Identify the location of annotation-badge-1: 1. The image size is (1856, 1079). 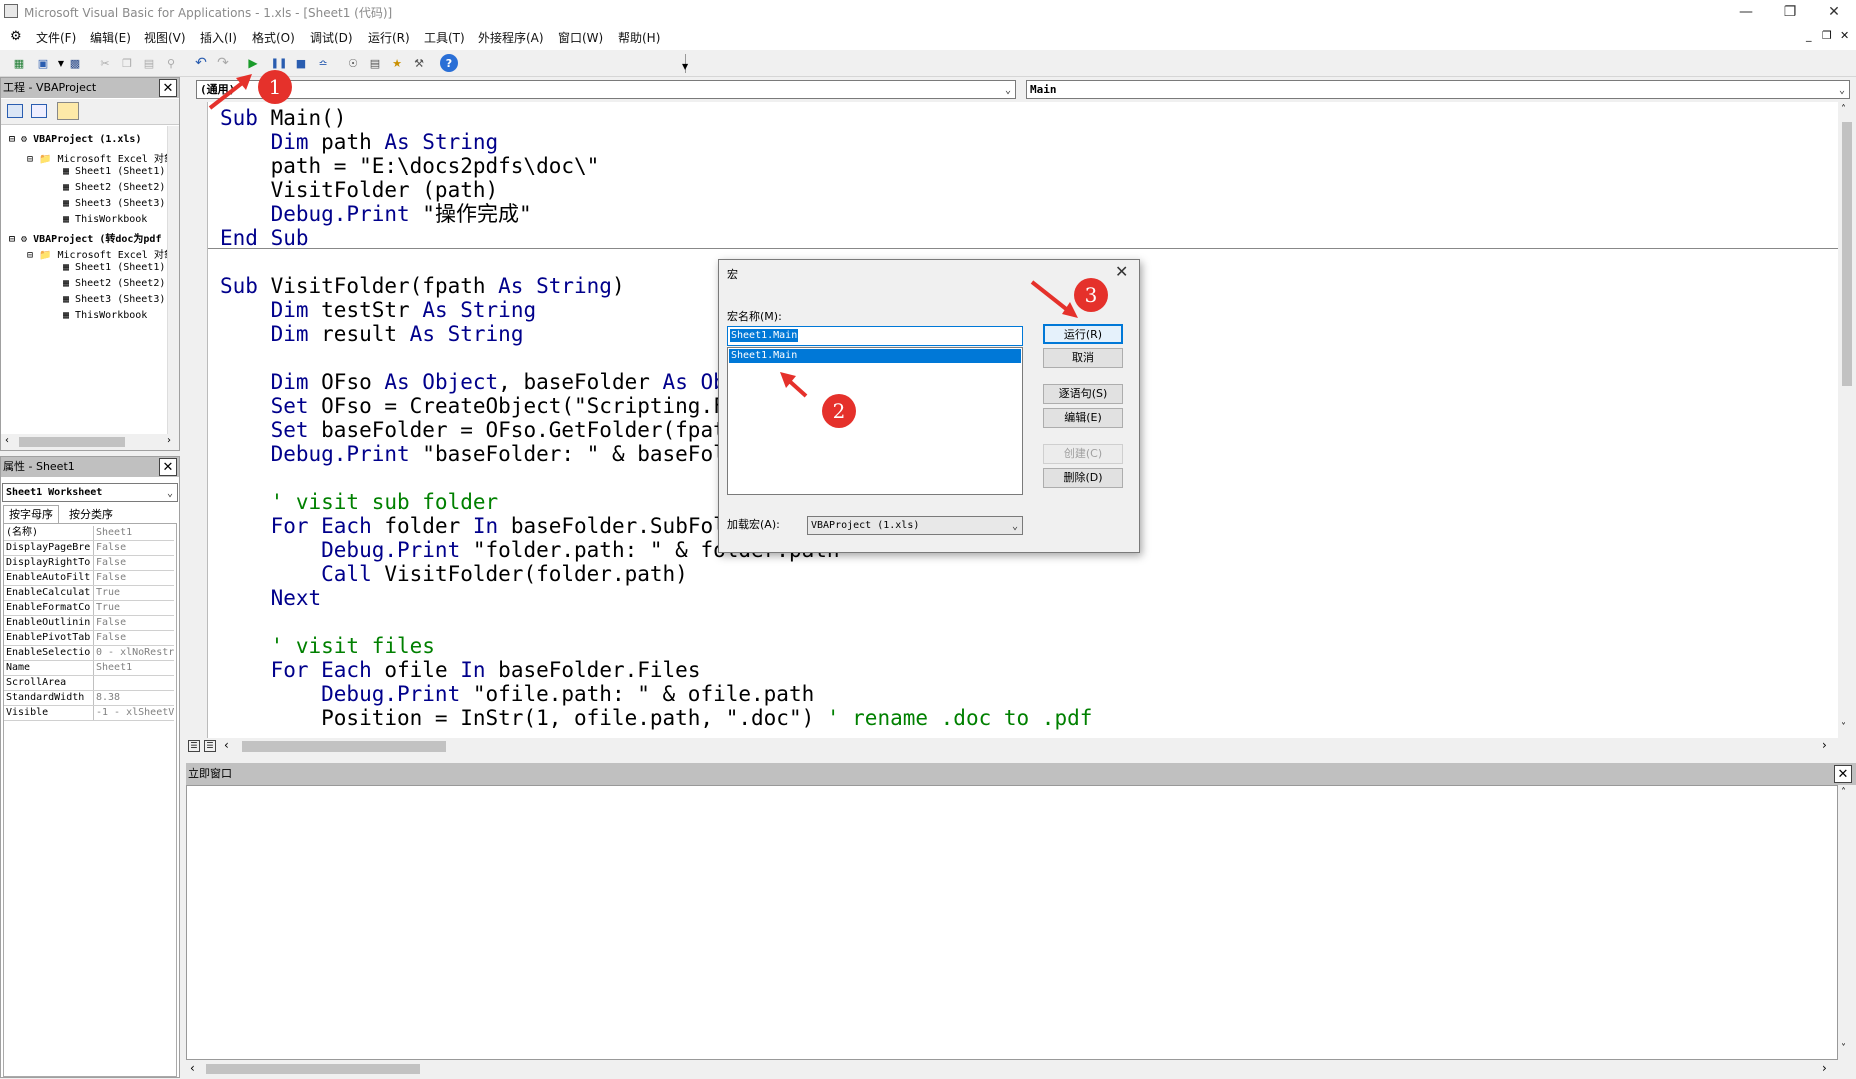
(275, 87).